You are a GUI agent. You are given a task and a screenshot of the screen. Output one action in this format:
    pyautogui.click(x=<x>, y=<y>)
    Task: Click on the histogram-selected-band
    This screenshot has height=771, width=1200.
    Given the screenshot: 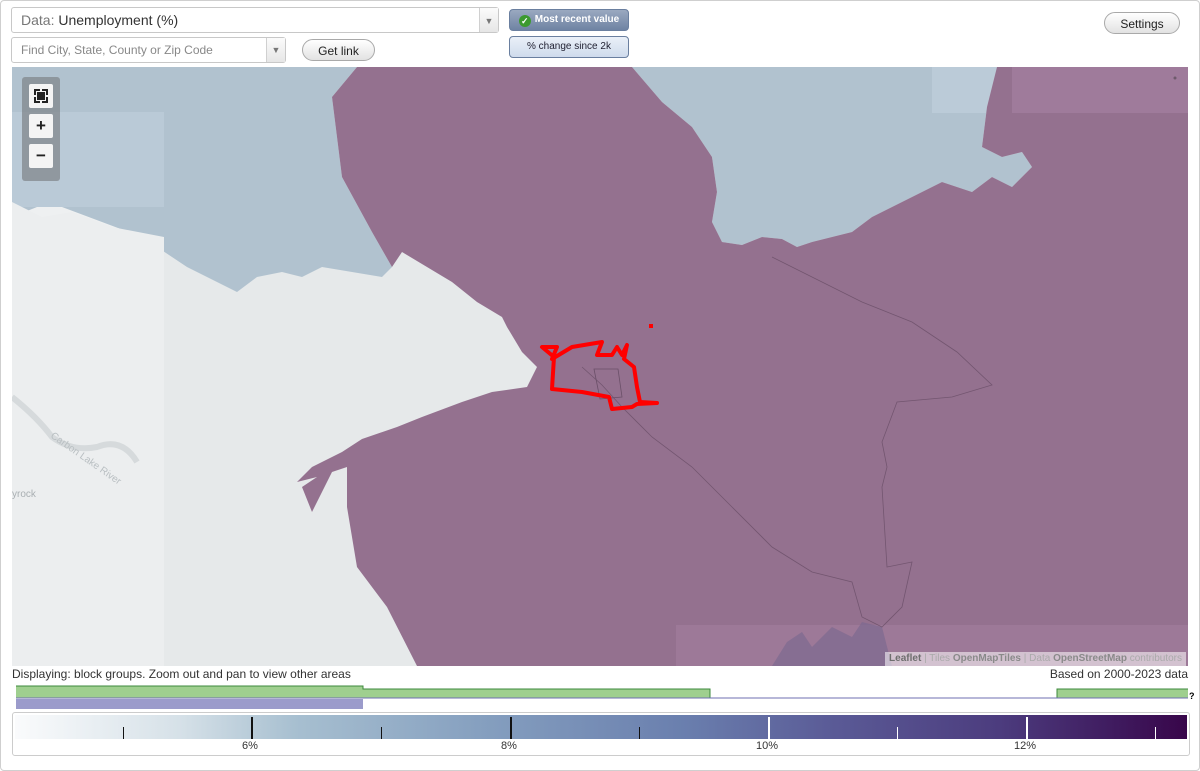 What is the action you would take?
    pyautogui.click(x=189, y=704)
    